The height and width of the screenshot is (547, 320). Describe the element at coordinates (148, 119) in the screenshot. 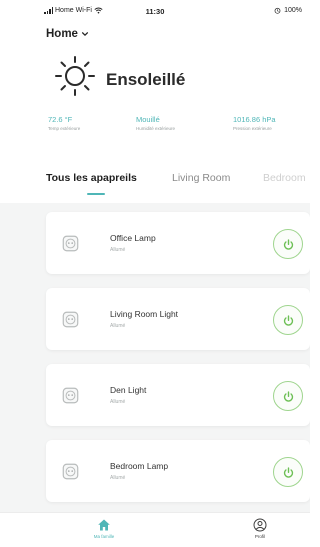

I see `stat-humidity-value: Mouillé` at that location.